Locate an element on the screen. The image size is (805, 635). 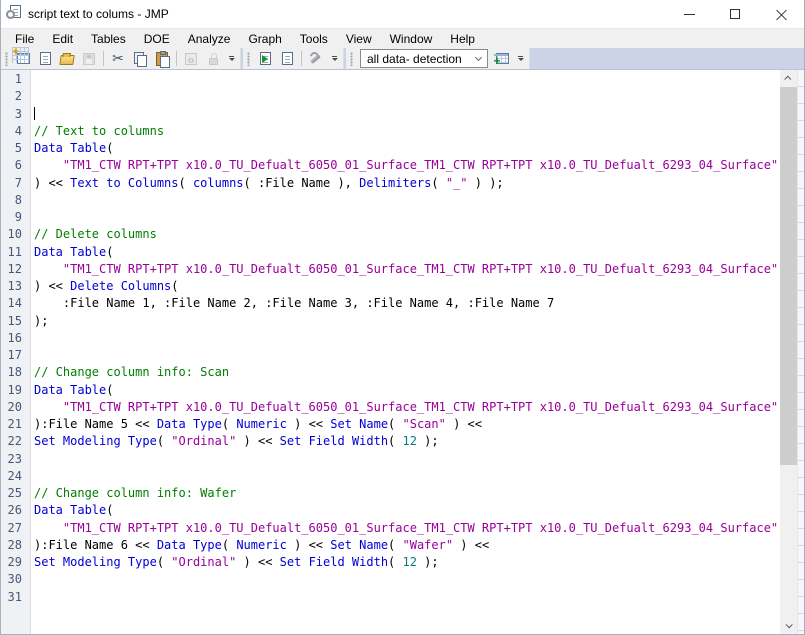
new-data-table-icon is located at coordinates (20, 55).